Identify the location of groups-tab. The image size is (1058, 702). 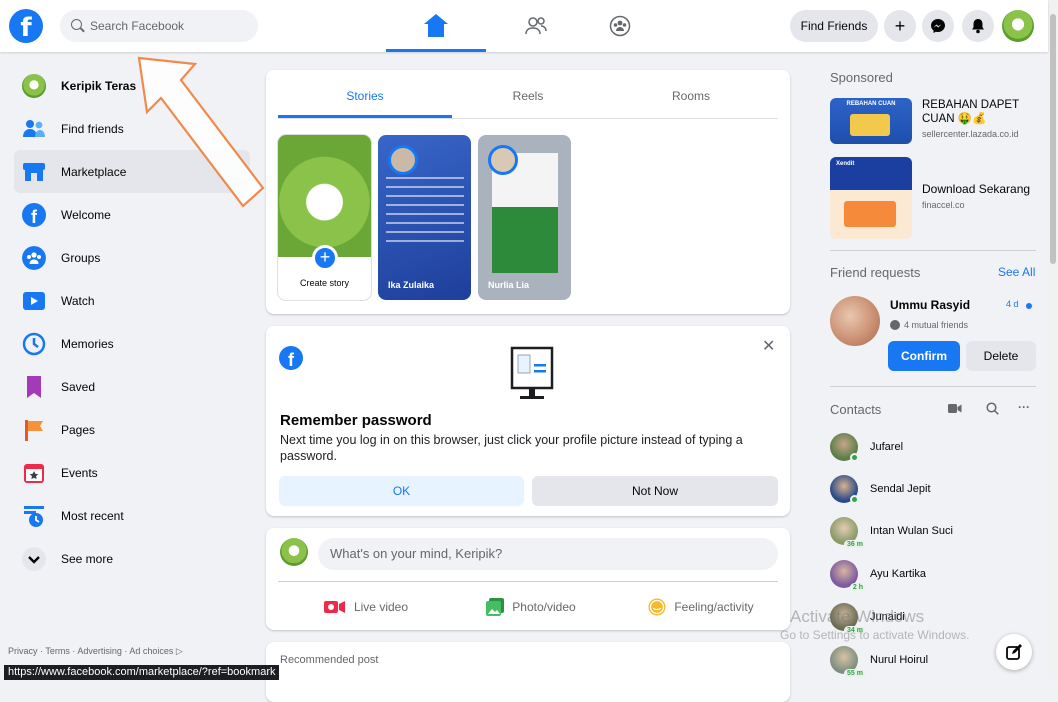
(620, 26).